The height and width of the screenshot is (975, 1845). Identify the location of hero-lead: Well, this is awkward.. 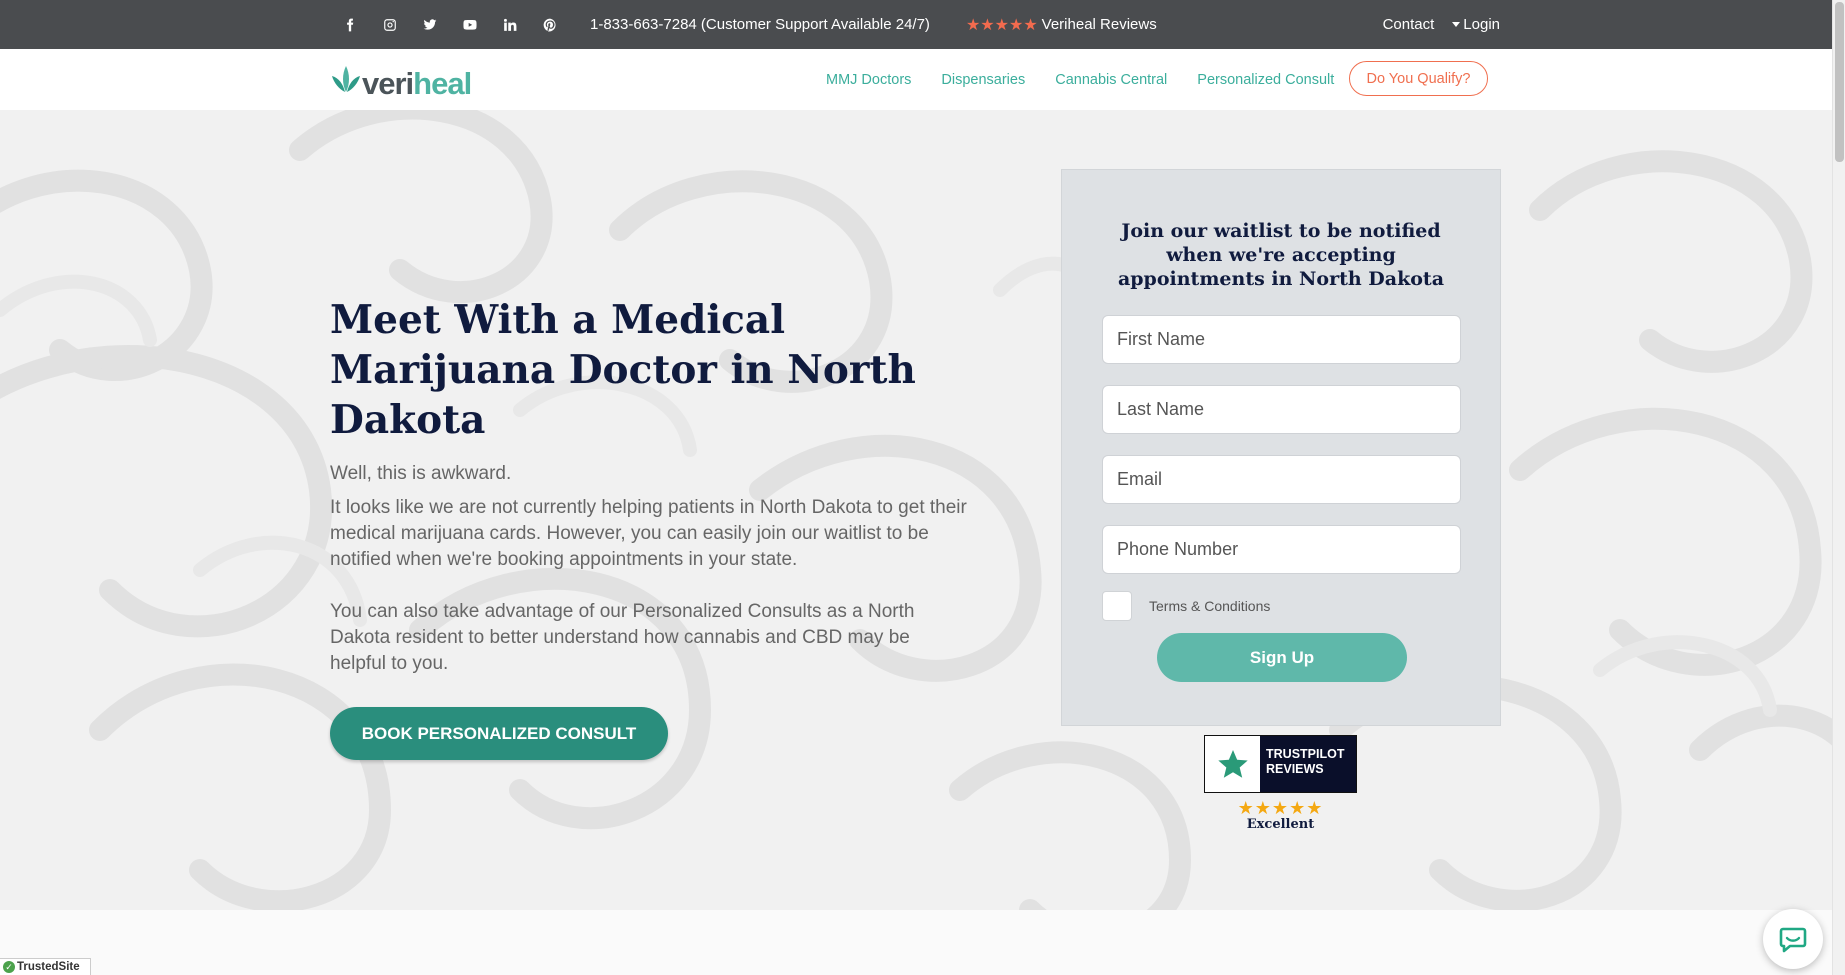
(421, 473).